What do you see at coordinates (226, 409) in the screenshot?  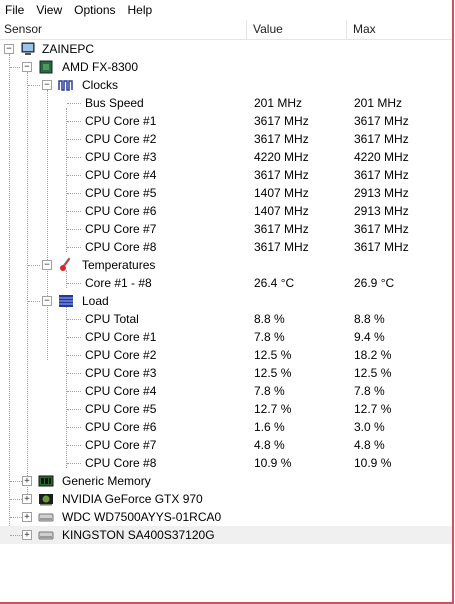 I see `sensor-row: CPU Core #5 12.7 % 12.7 %` at bounding box center [226, 409].